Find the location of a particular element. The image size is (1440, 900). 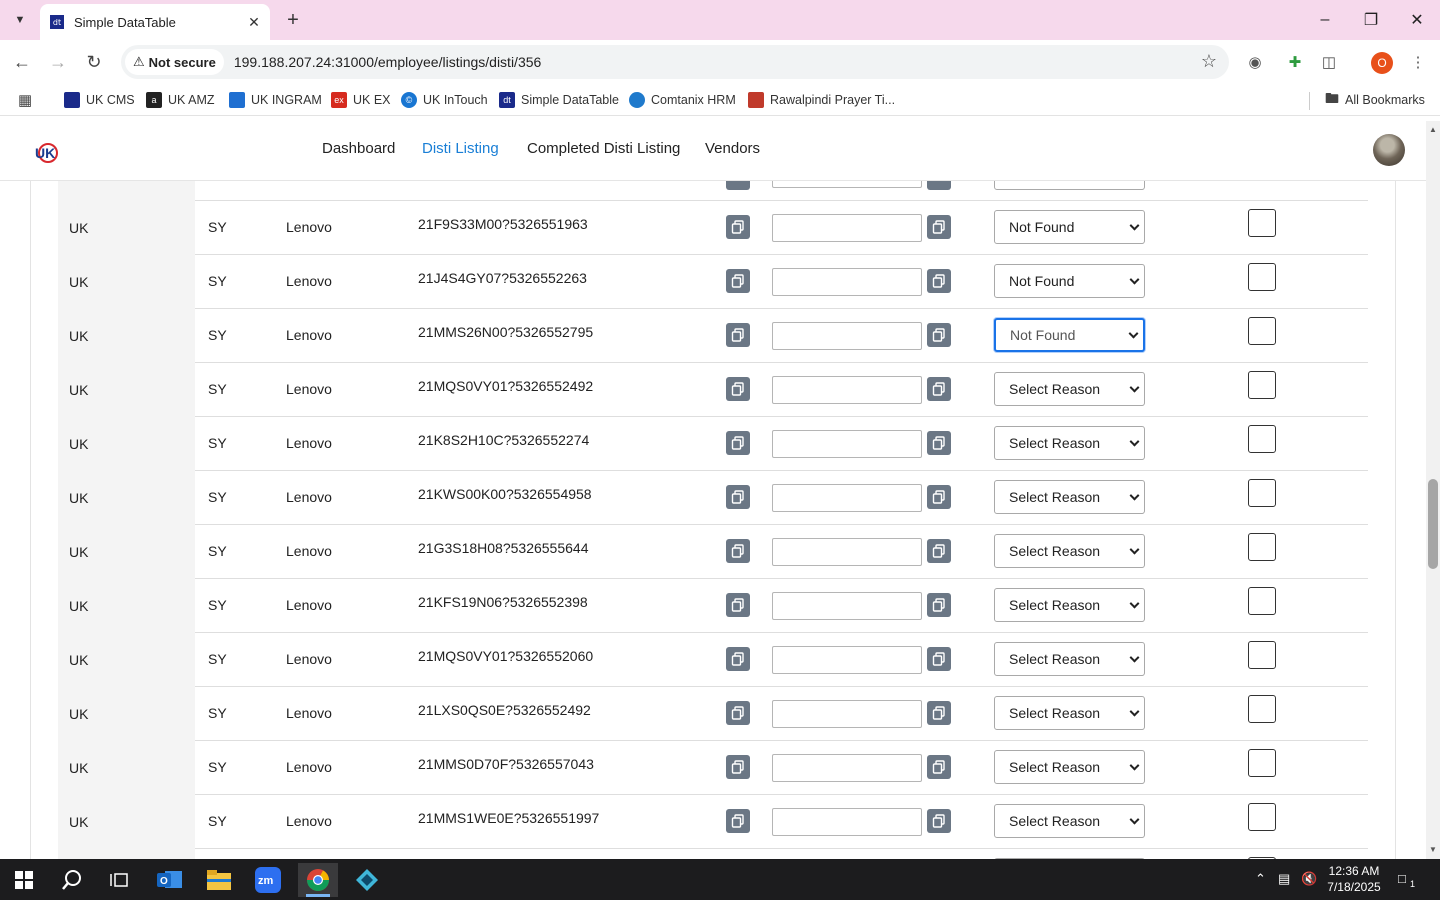

new-tab-icon: + is located at coordinates (293, 20).